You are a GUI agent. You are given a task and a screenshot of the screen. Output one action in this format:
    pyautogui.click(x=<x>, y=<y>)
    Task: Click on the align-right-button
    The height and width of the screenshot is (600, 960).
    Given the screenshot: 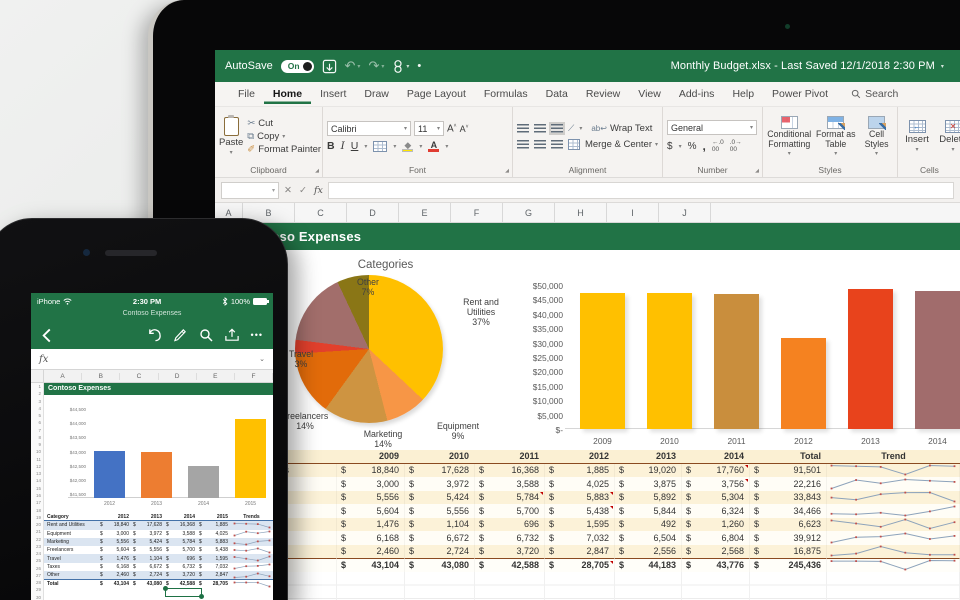 What is the action you would take?
    pyautogui.click(x=556, y=144)
    